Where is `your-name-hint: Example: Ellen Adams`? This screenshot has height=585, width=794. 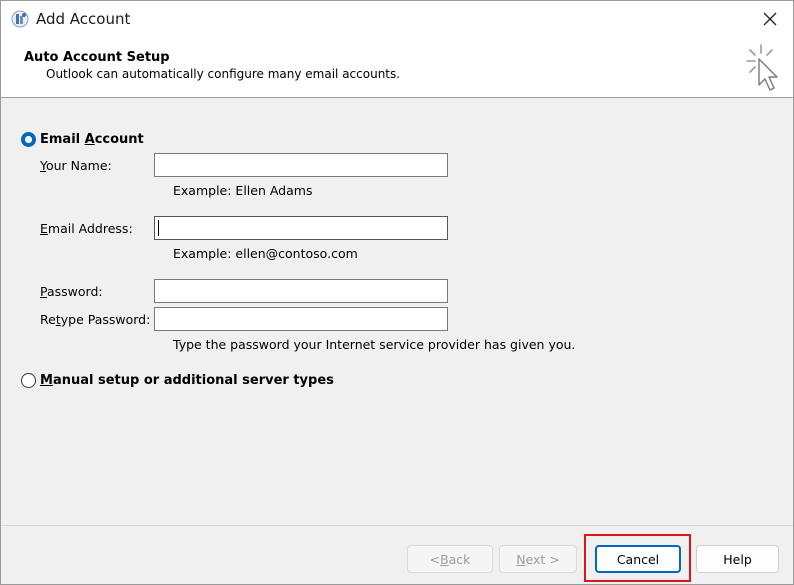
your-name-hint: Example: Ellen Adams is located at coordinates (243, 190).